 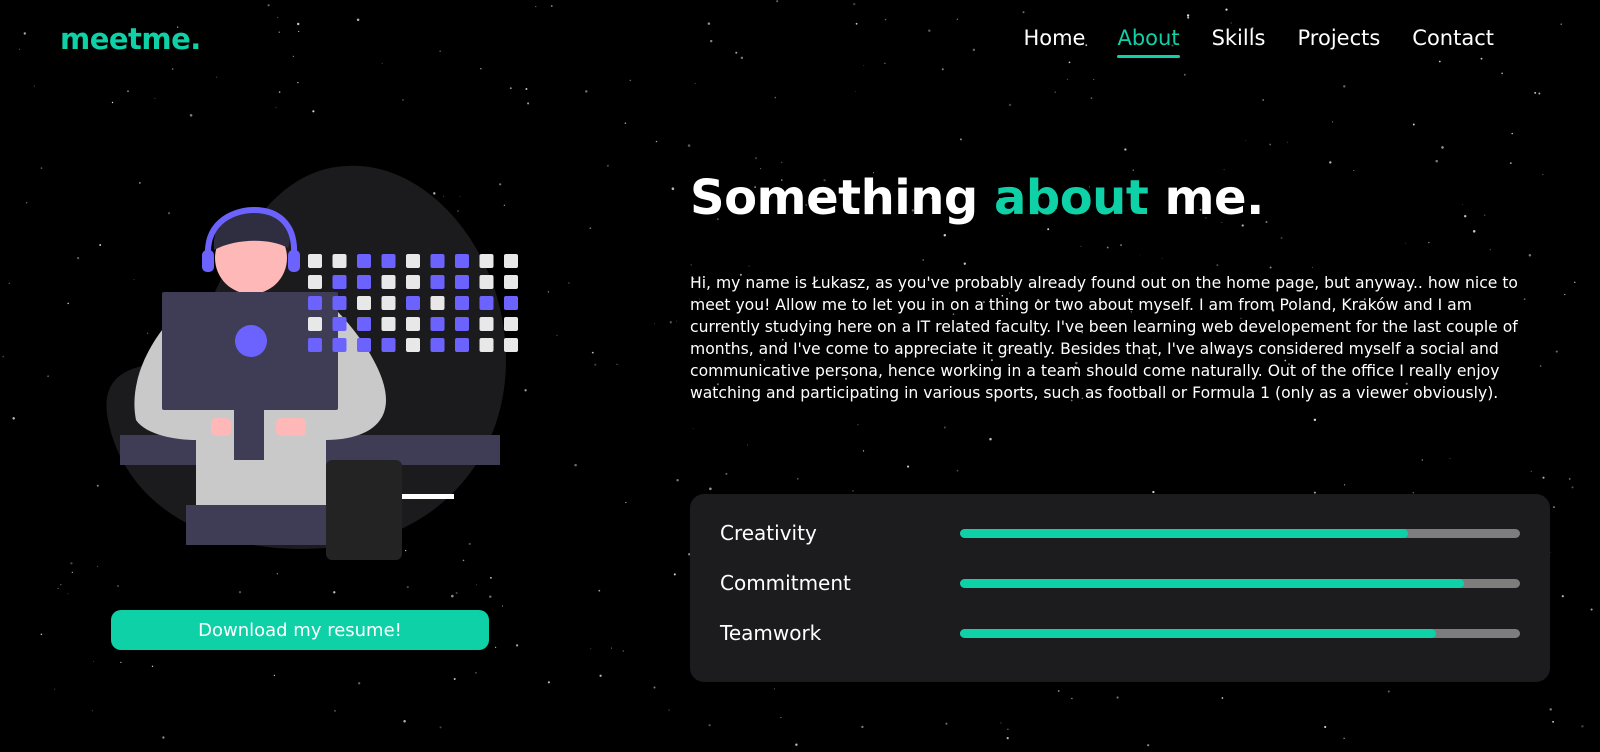 I want to click on right-hand, so click(x=291, y=427).